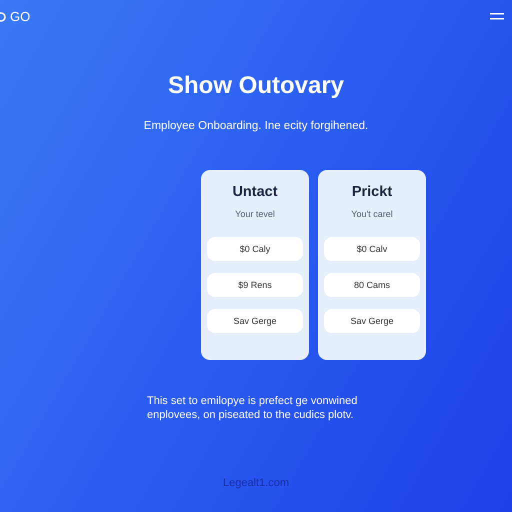  What do you see at coordinates (372, 214) in the screenshot?
I see `card-subtitle: You't carel` at bounding box center [372, 214].